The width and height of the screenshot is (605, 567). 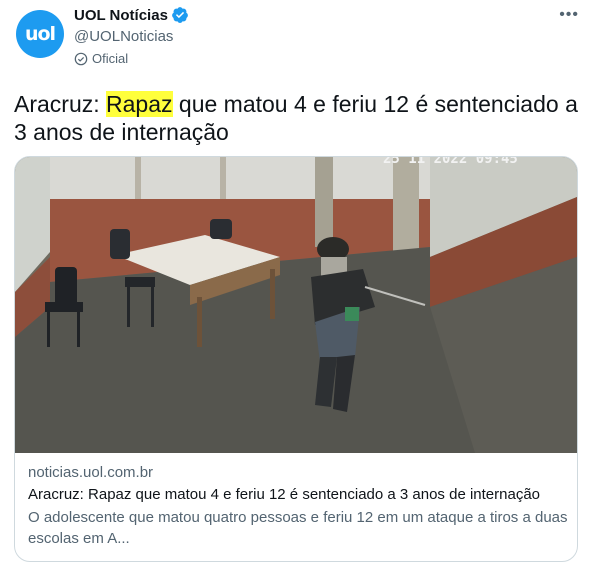 I want to click on more-options-icon: •••, so click(x=569, y=15).